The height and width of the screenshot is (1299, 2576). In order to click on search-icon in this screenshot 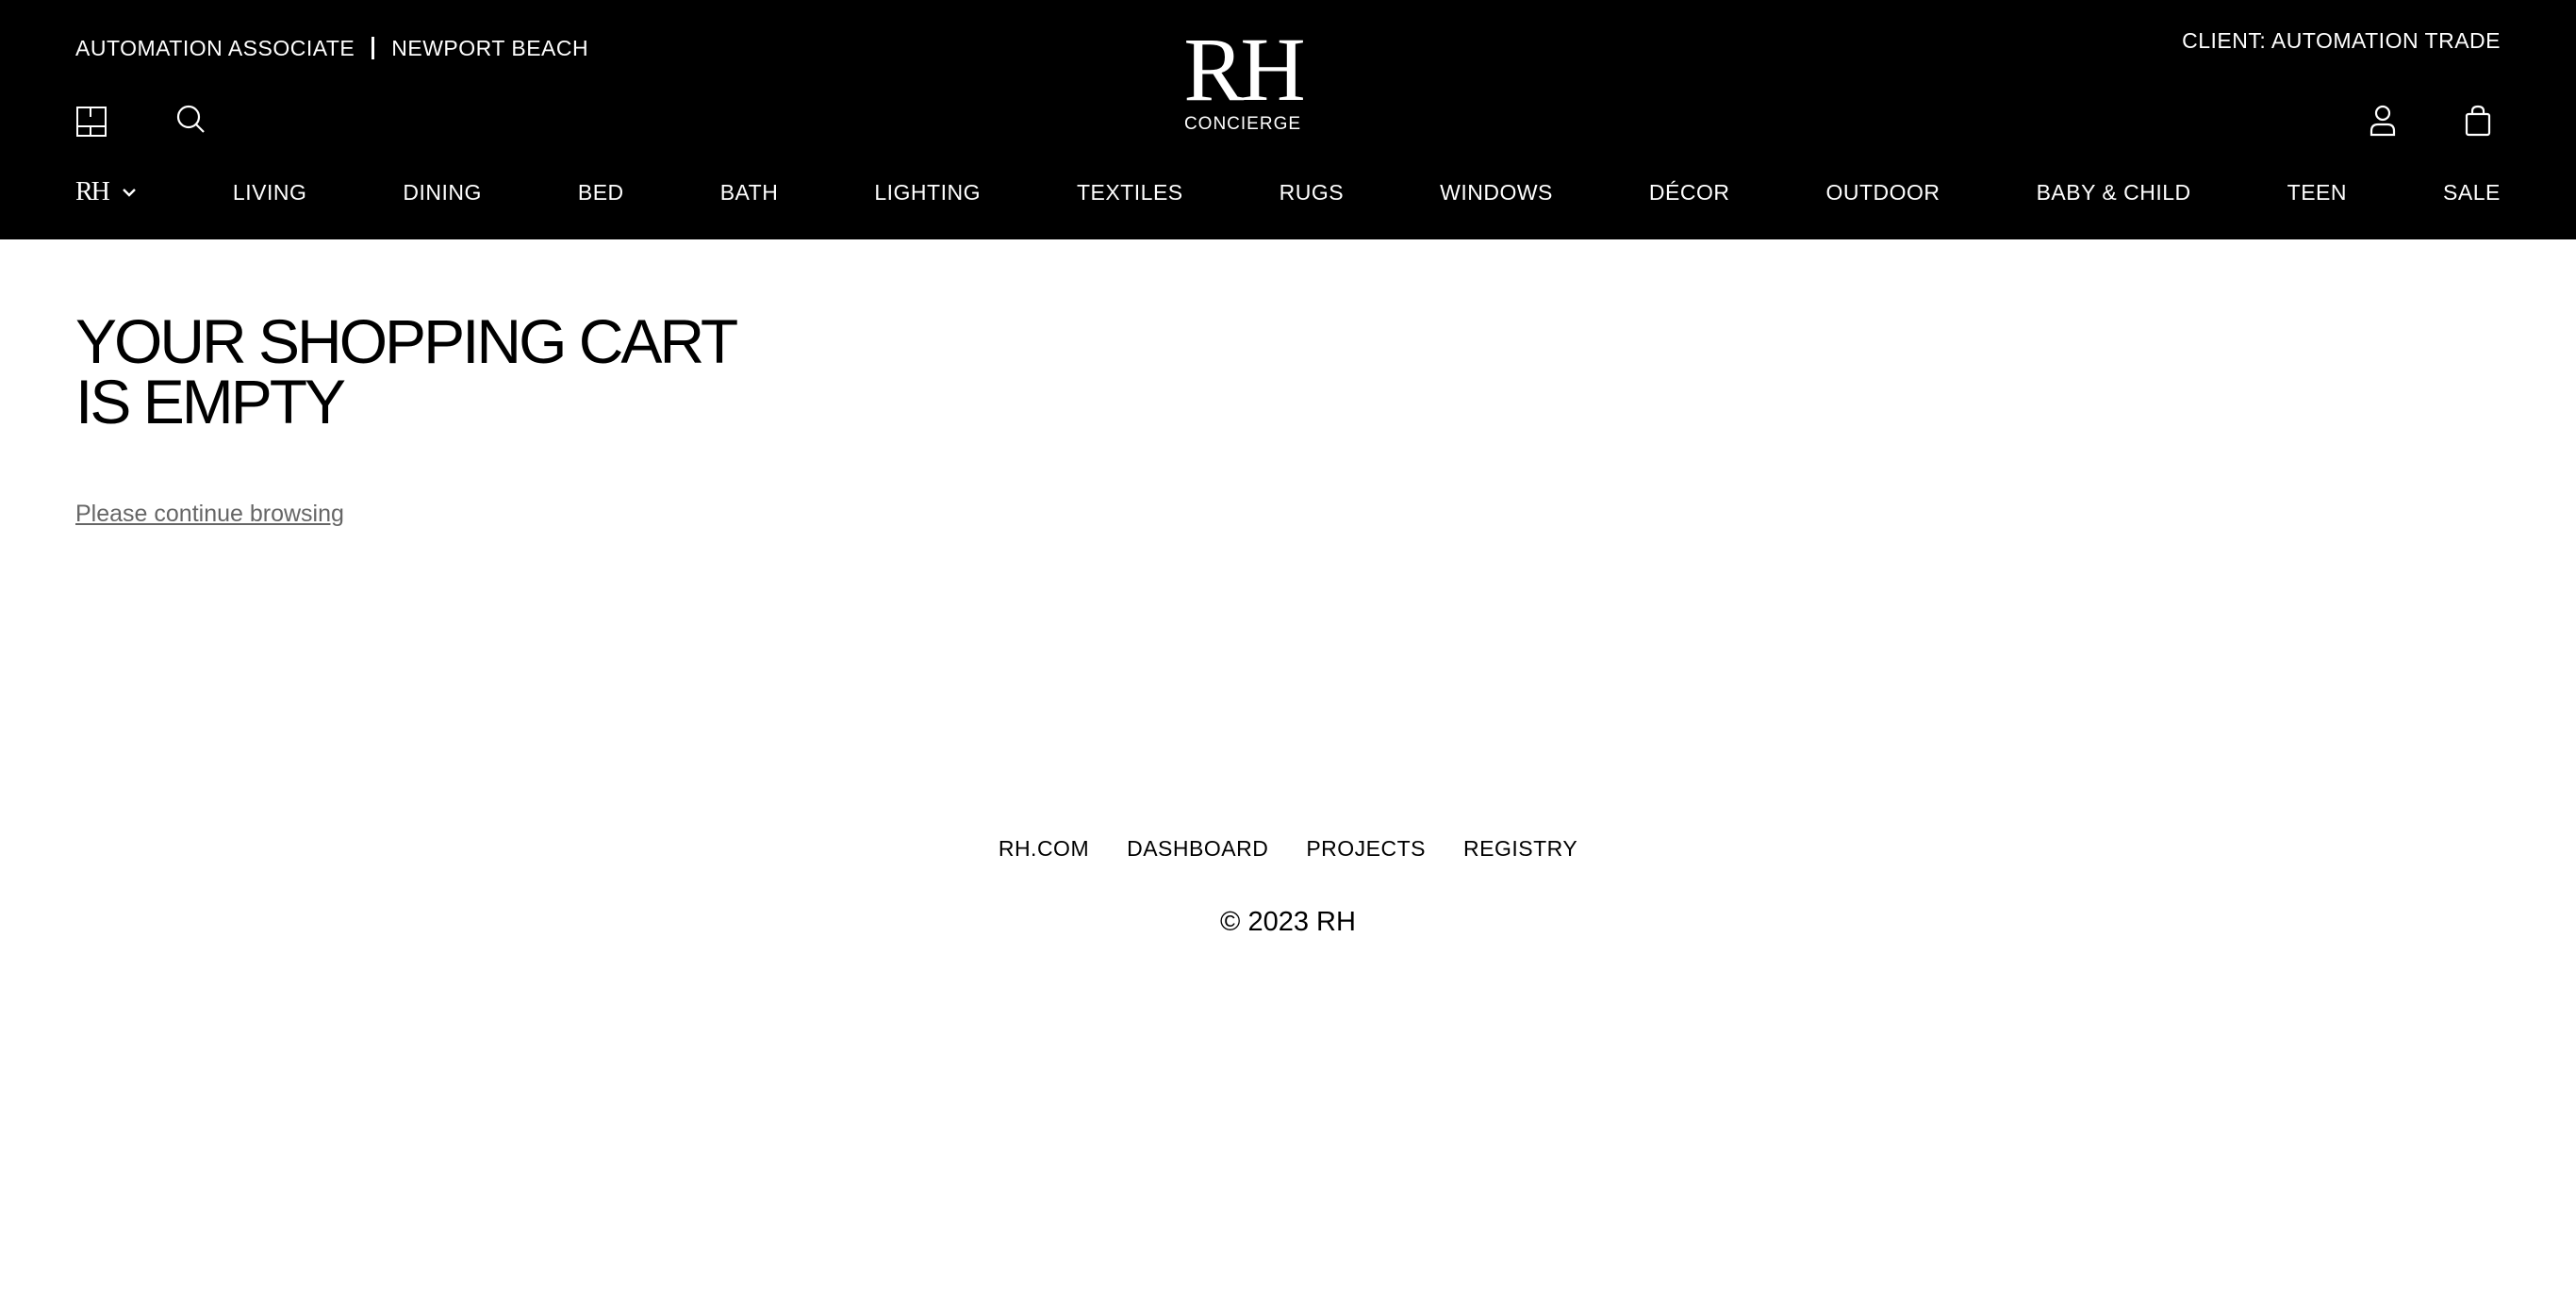, I will do `click(190, 120)`.